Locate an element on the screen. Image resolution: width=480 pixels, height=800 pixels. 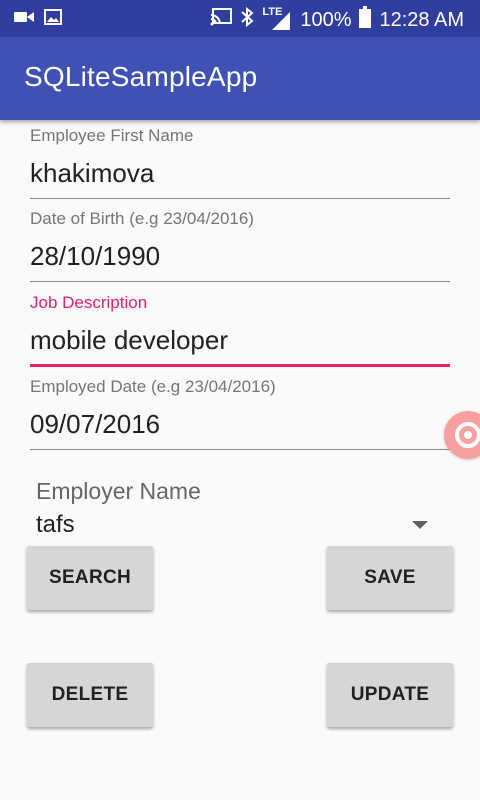
floating-record-icon is located at coordinates (467, 435).